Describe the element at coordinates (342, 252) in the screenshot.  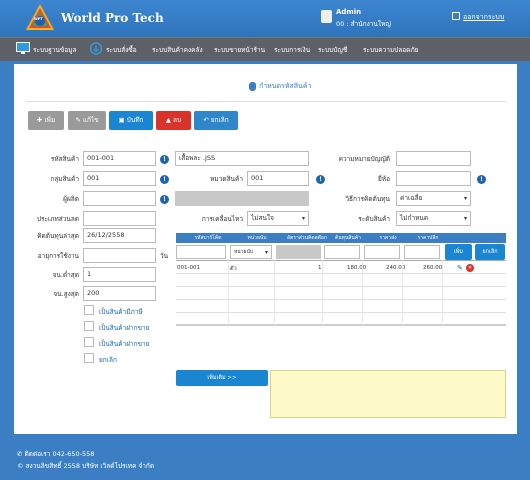
I see `cost-input` at that location.